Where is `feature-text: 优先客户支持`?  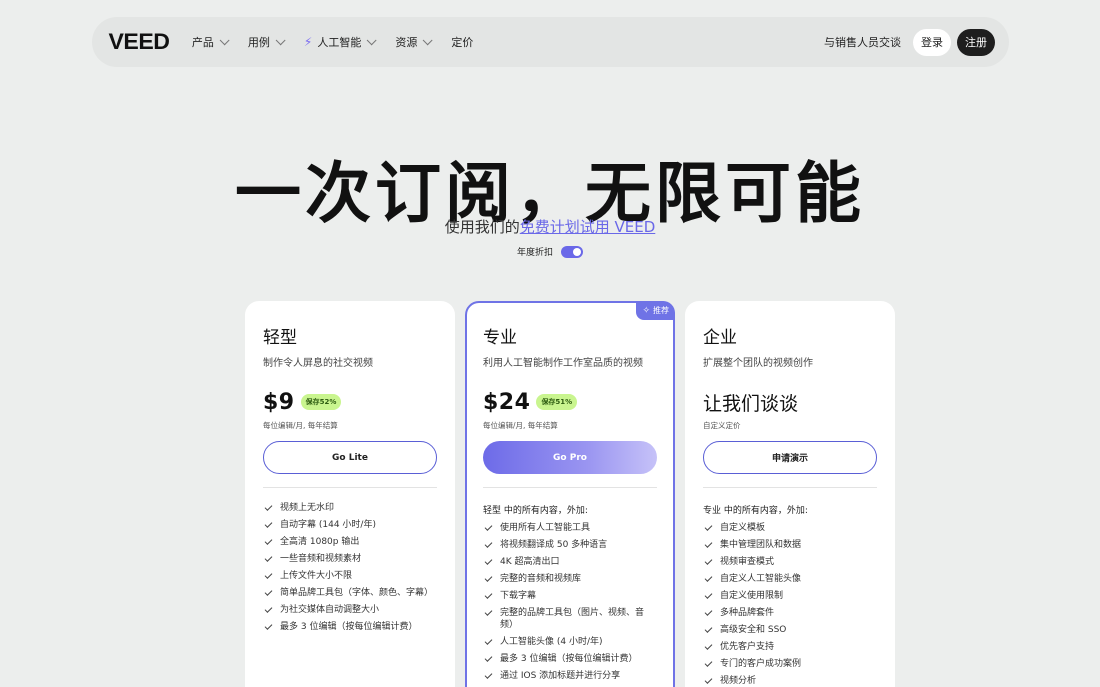 feature-text: 优先客户支持 is located at coordinates (747, 647).